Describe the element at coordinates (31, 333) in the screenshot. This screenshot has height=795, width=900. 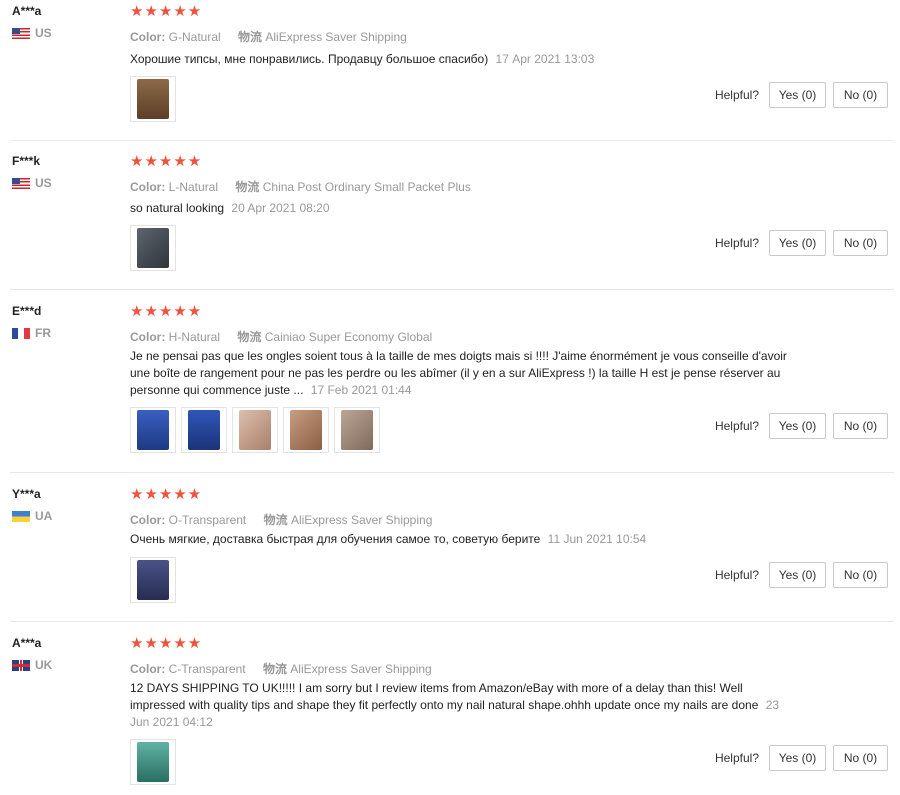
I see `reviewer-country: FR` at that location.